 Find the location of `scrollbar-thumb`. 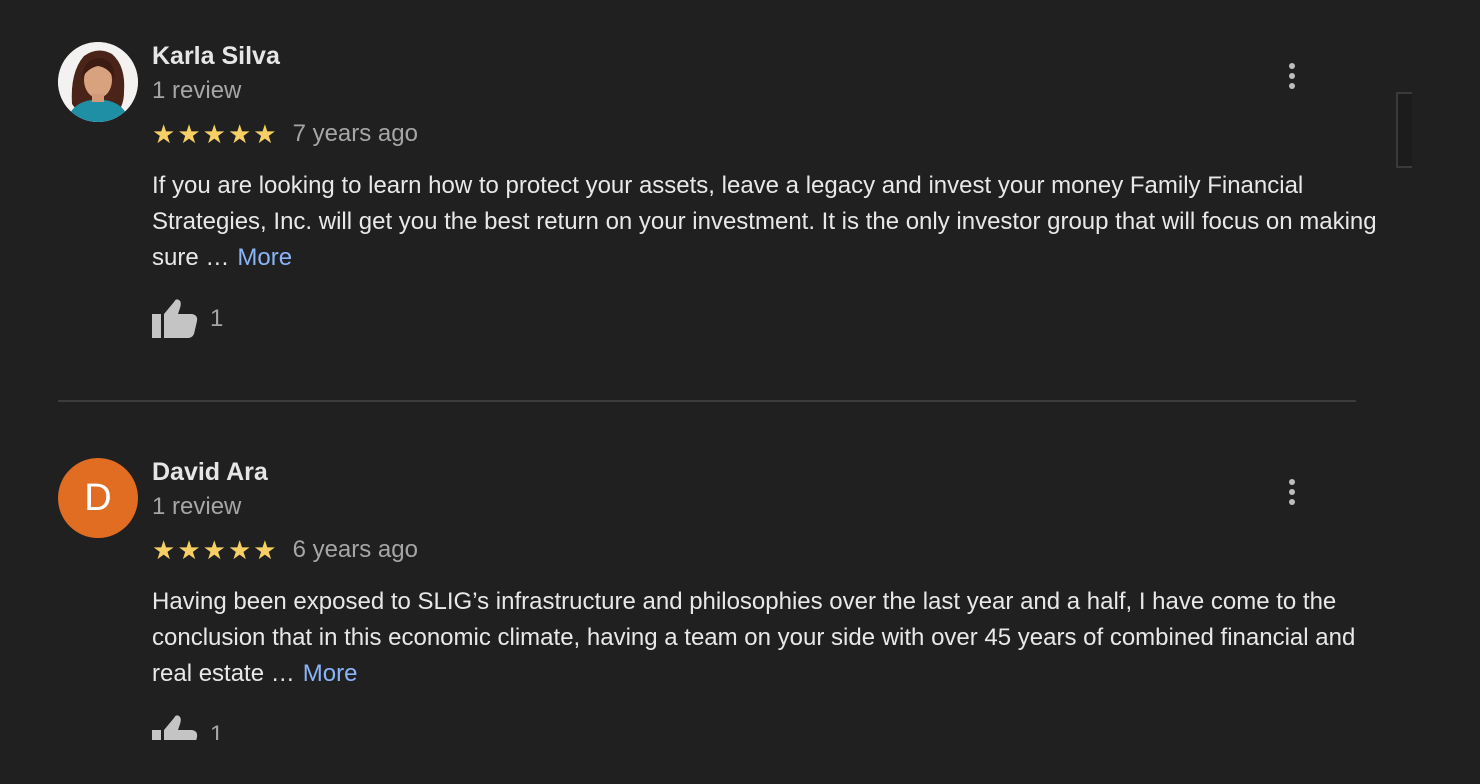

scrollbar-thumb is located at coordinates (1404, 130).